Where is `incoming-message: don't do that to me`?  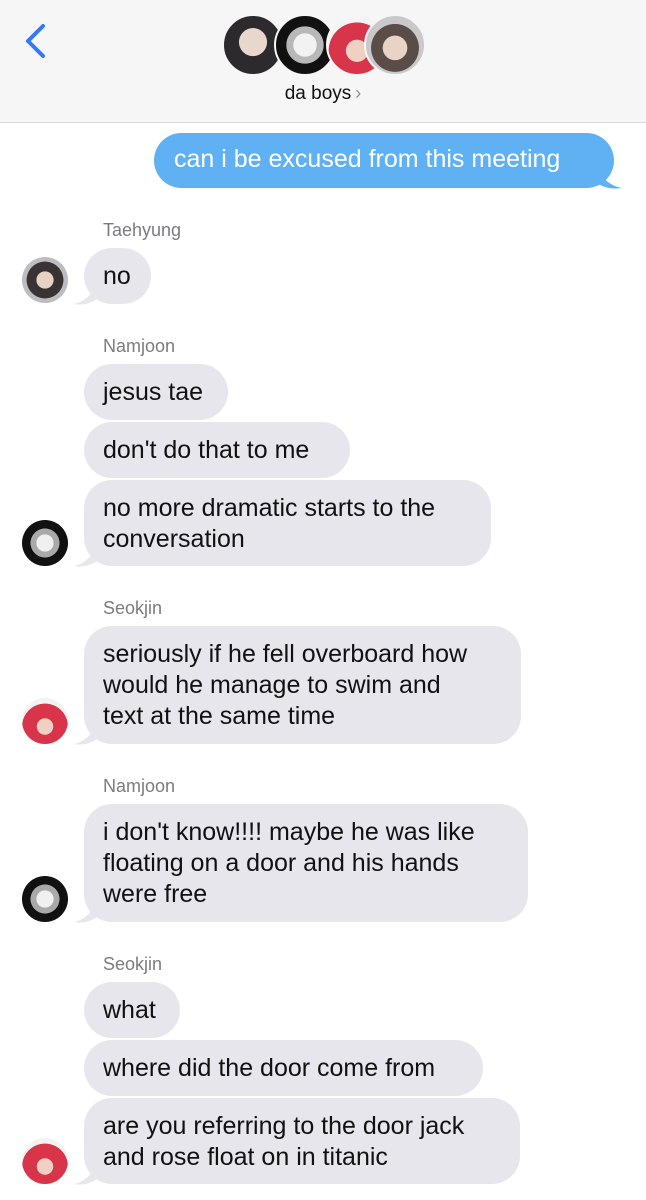 incoming-message: don't do that to me is located at coordinates (217, 450).